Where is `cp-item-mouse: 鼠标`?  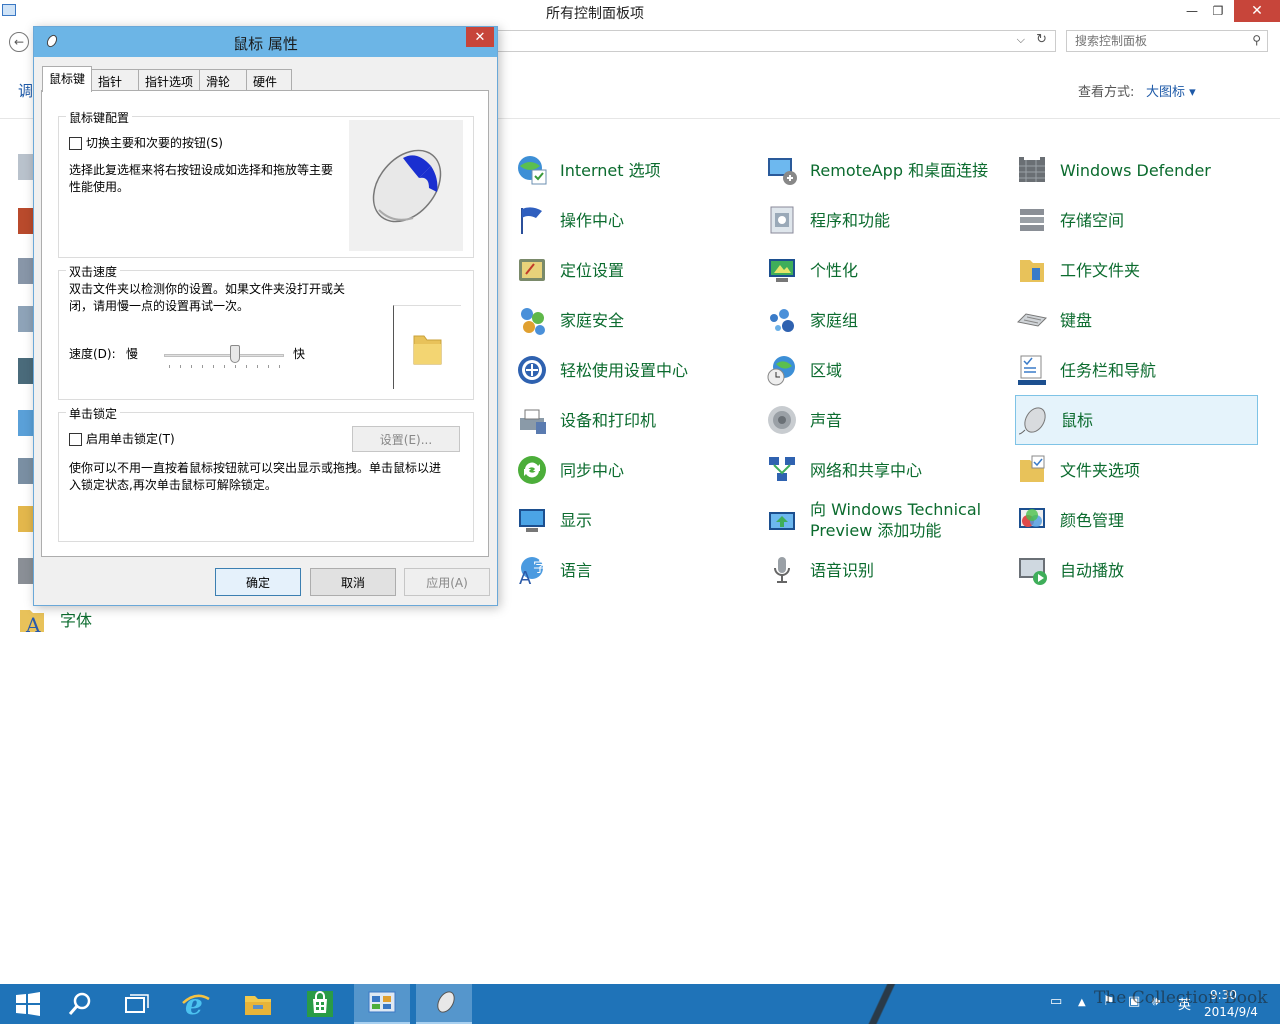 cp-item-mouse: 鼠标 is located at coordinates (1136, 420).